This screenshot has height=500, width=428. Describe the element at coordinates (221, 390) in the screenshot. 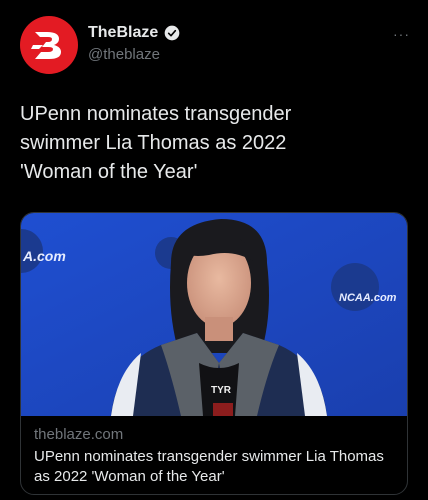

I see `jacket-logo: TYR` at that location.